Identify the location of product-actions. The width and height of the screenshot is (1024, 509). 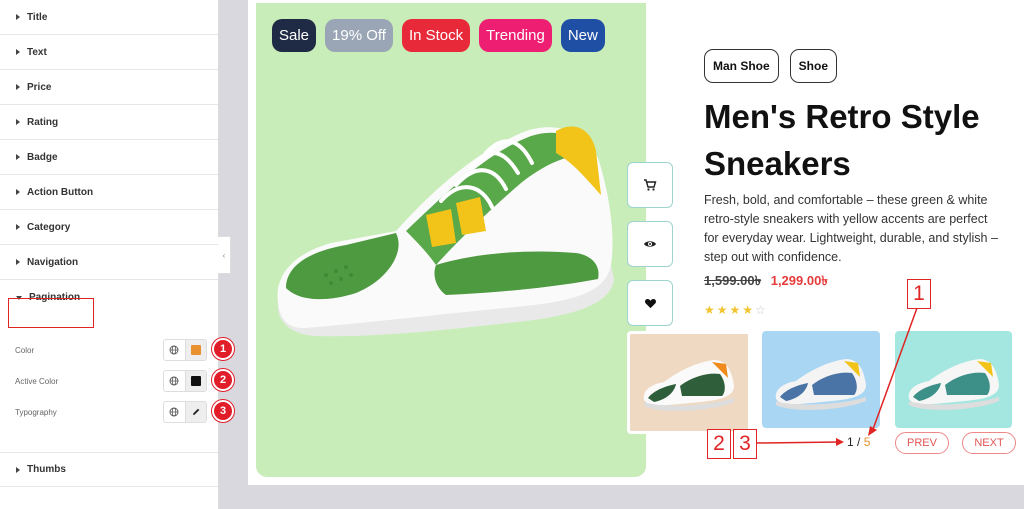
(650, 244).